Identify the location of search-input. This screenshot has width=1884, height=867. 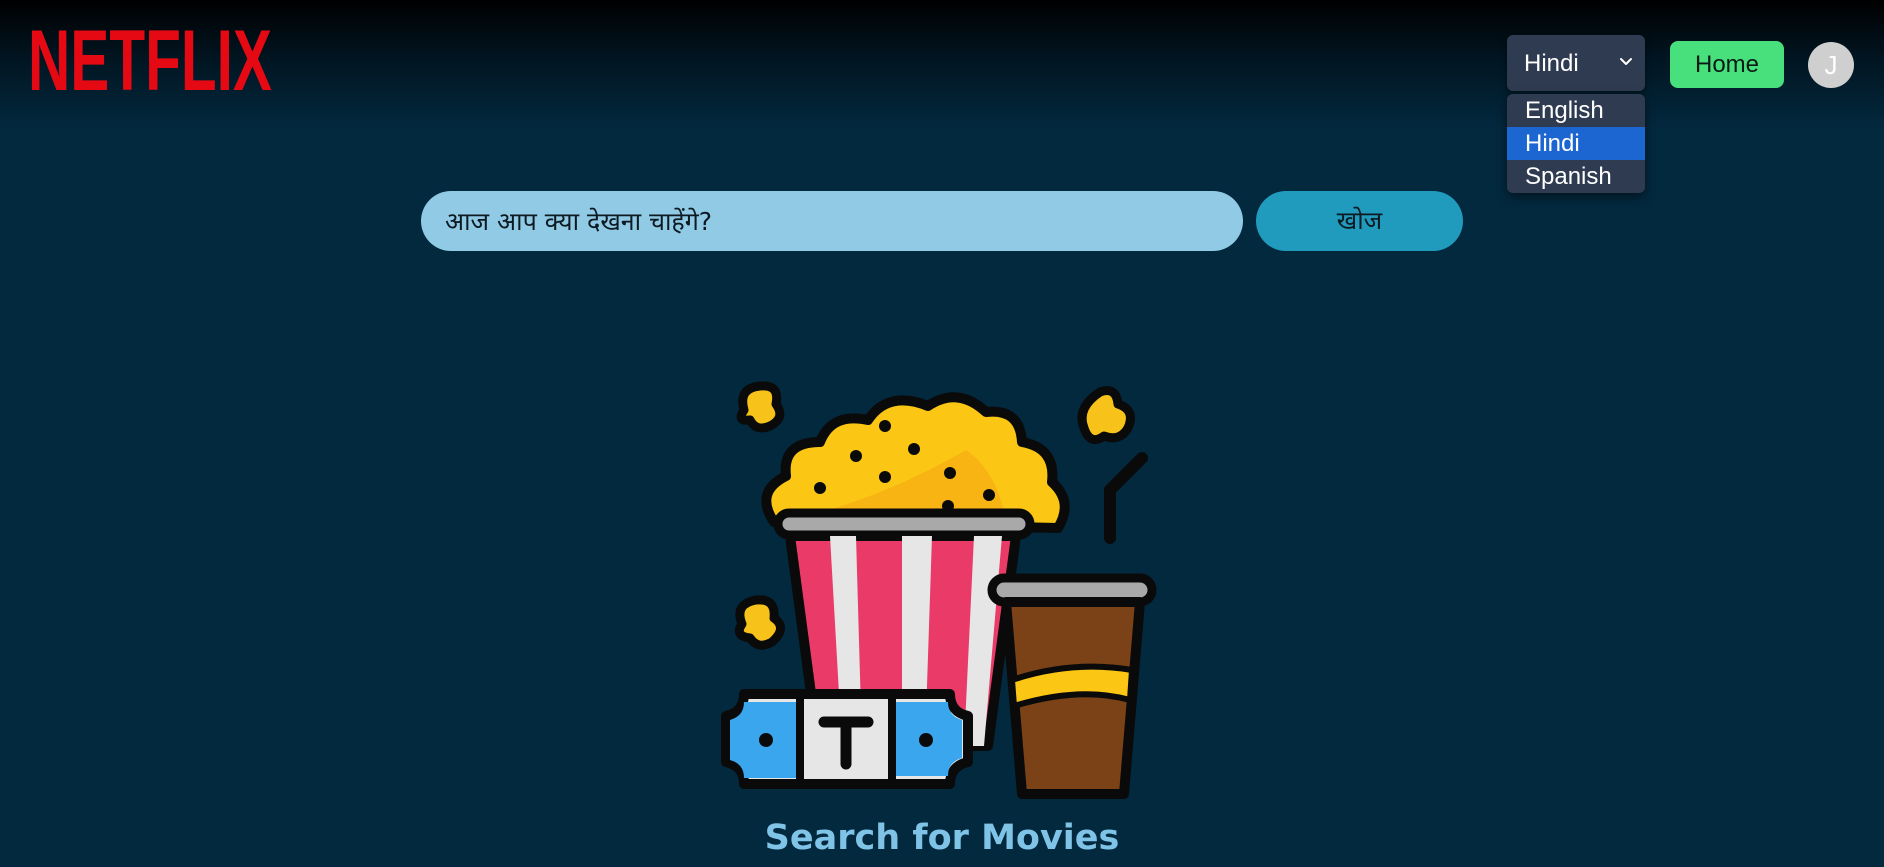
(832, 221).